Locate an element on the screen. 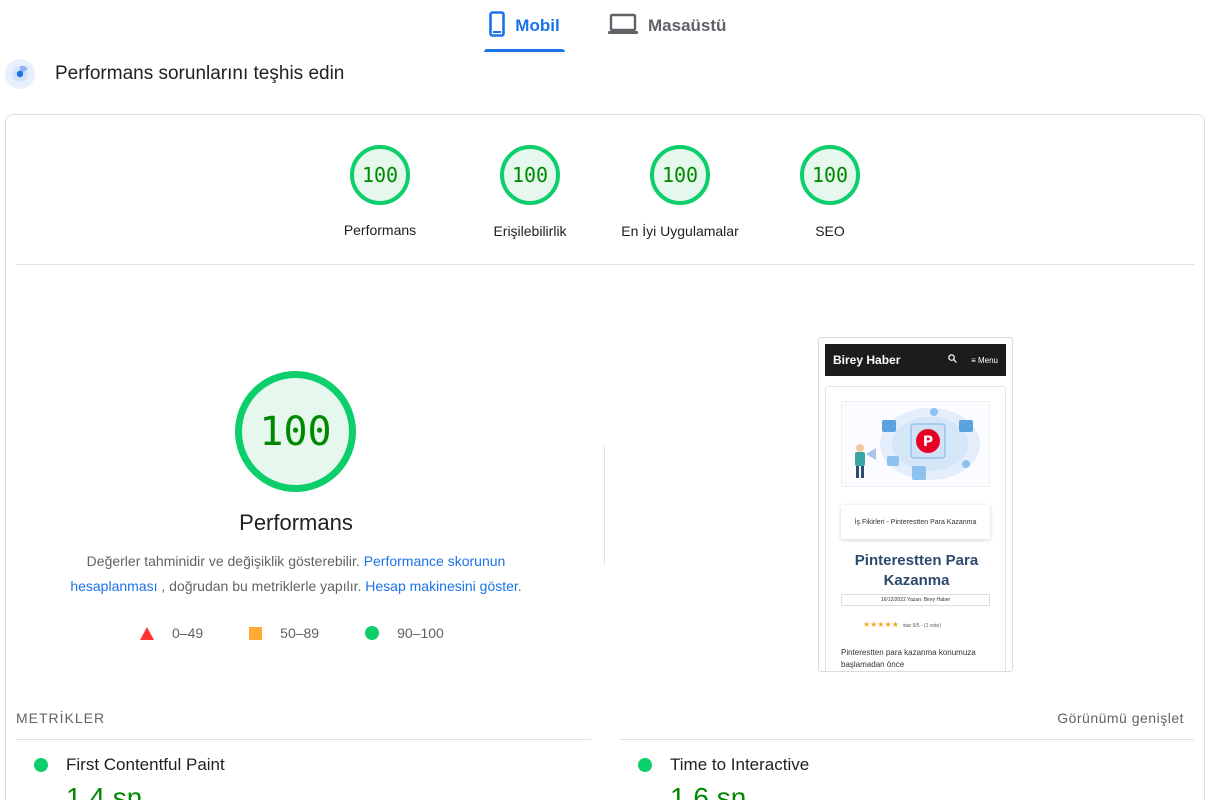 This screenshot has width=1212, height=800. gauge-seo: 100 is located at coordinates (830, 175).